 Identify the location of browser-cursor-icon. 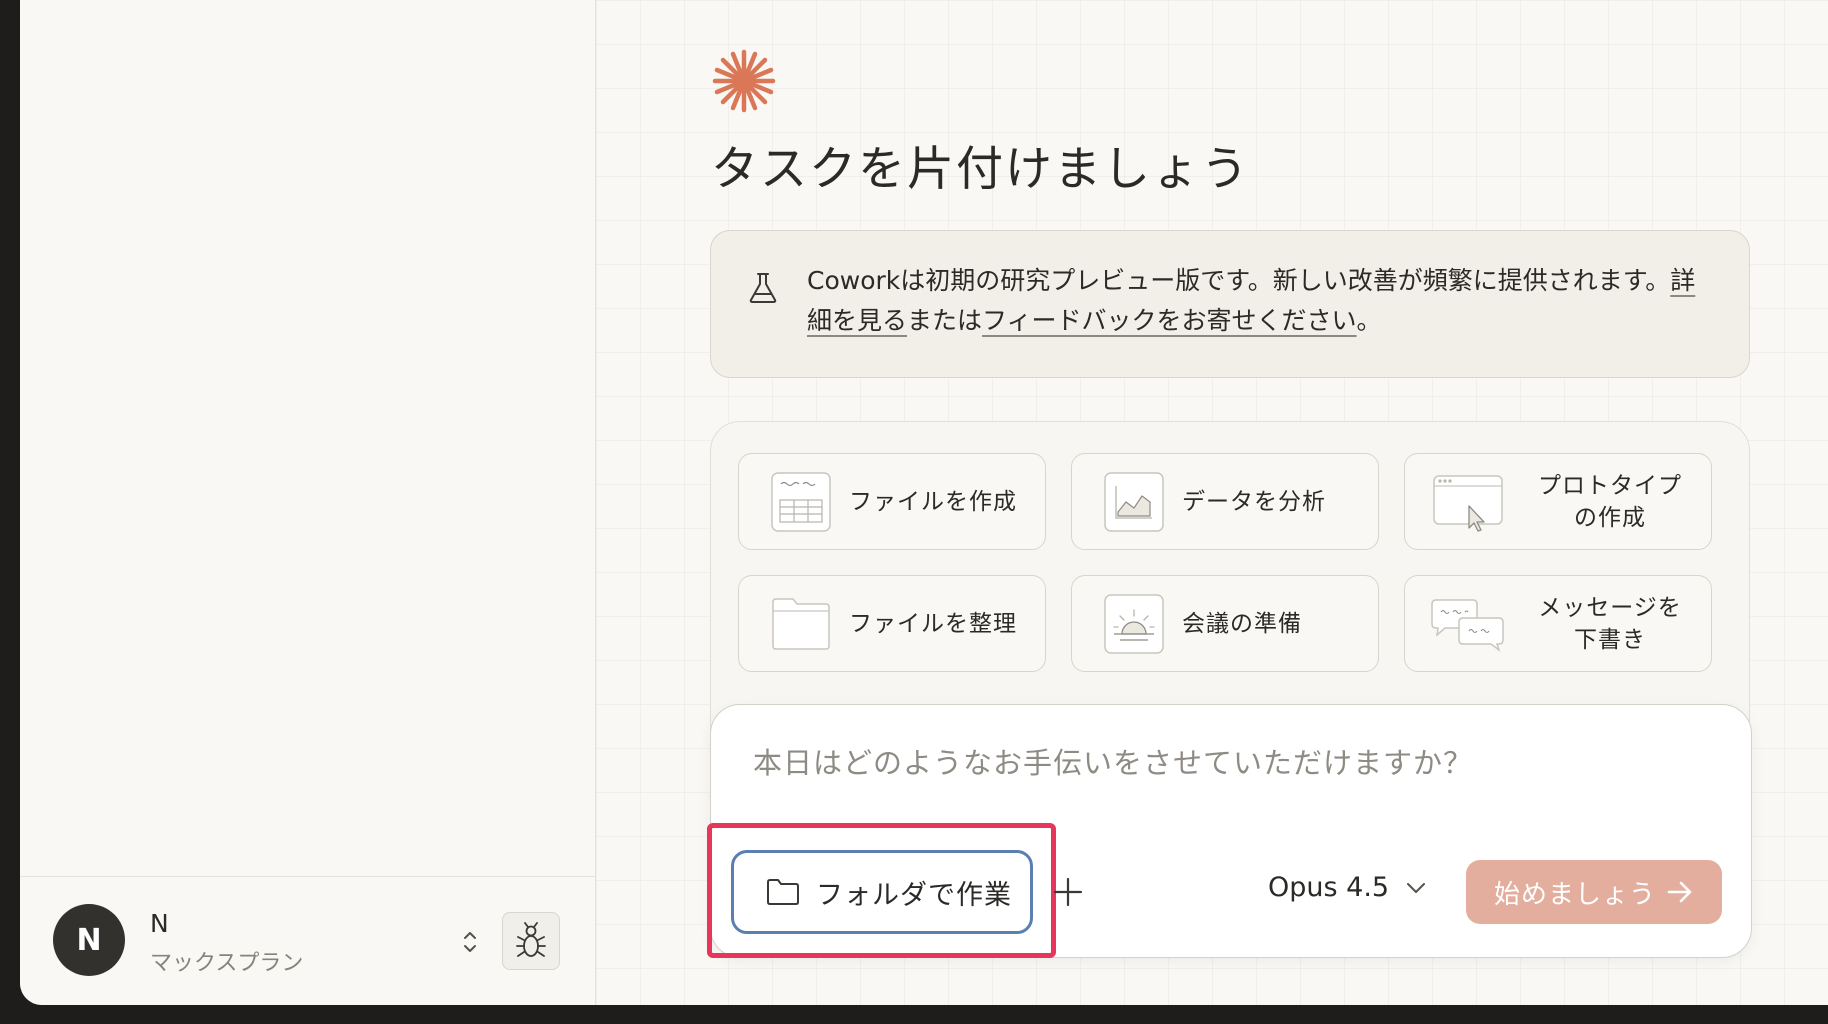
(1468, 503).